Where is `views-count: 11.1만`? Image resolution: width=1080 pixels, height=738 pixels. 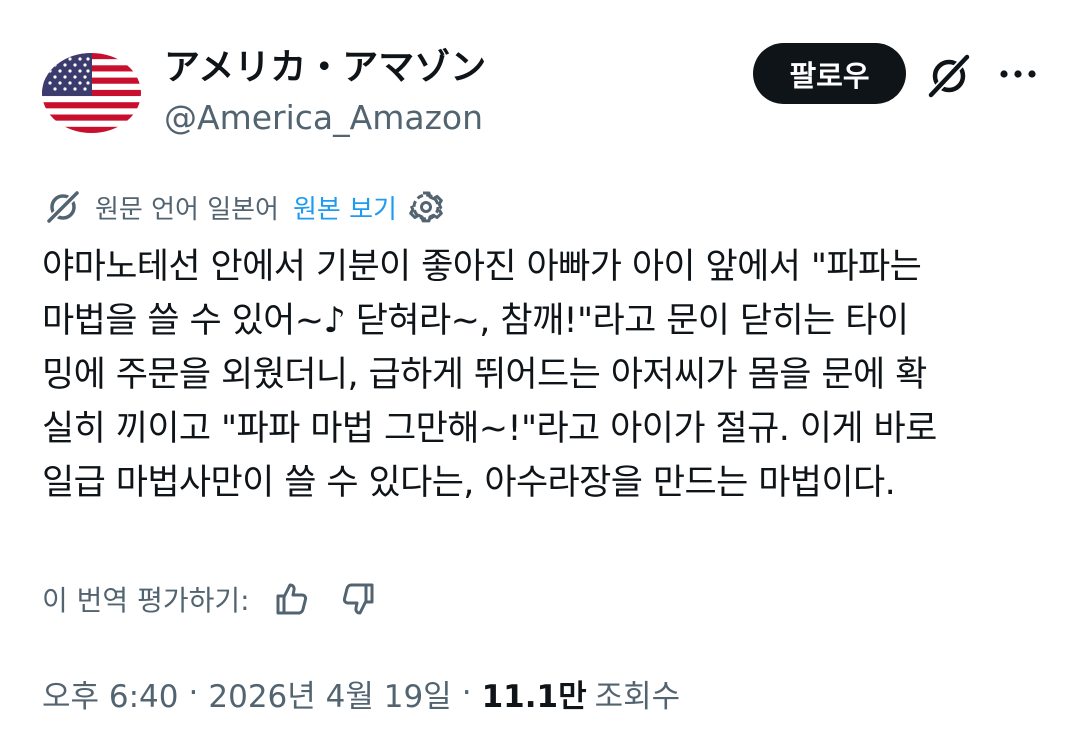
views-count: 11.1만 is located at coordinates (534, 693).